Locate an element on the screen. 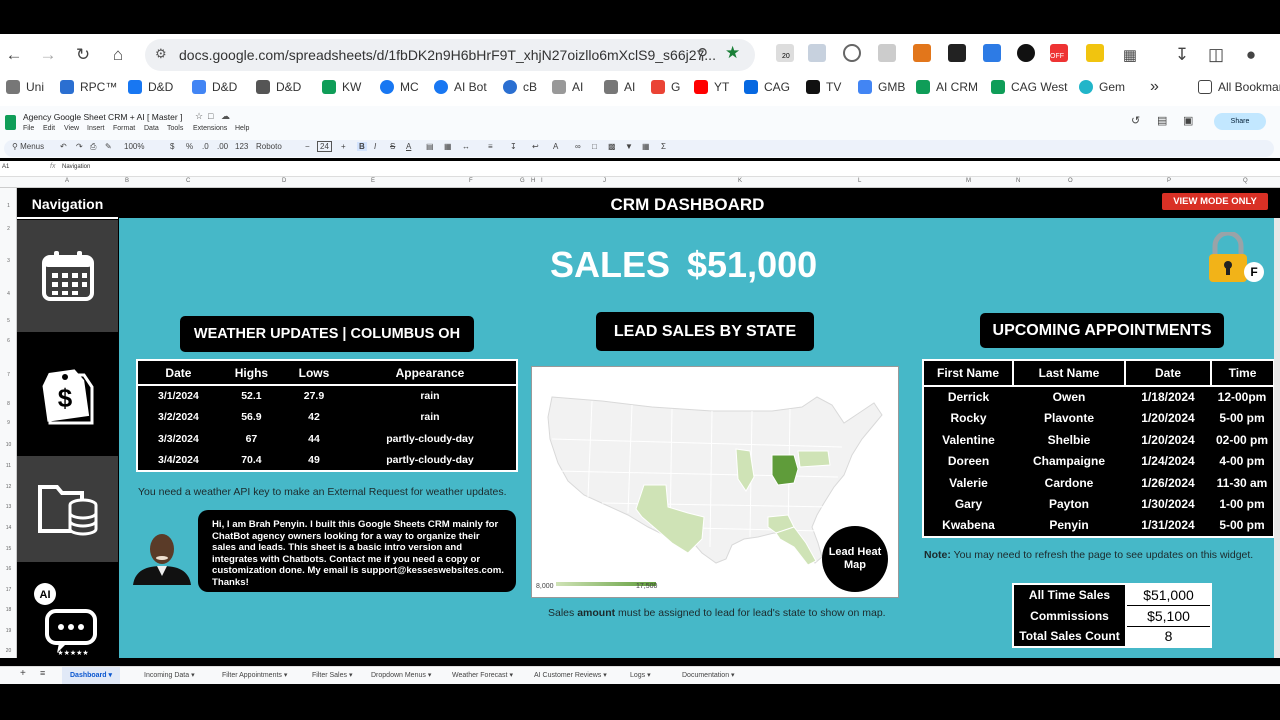 This screenshot has height=720, width=1280. extension-icon: 20 is located at coordinates (785, 53).